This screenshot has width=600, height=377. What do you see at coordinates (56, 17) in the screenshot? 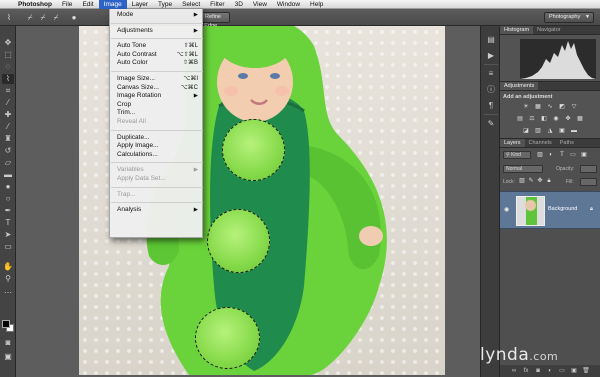
I see `subtract-selection-icon: ⌿` at bounding box center [56, 17].